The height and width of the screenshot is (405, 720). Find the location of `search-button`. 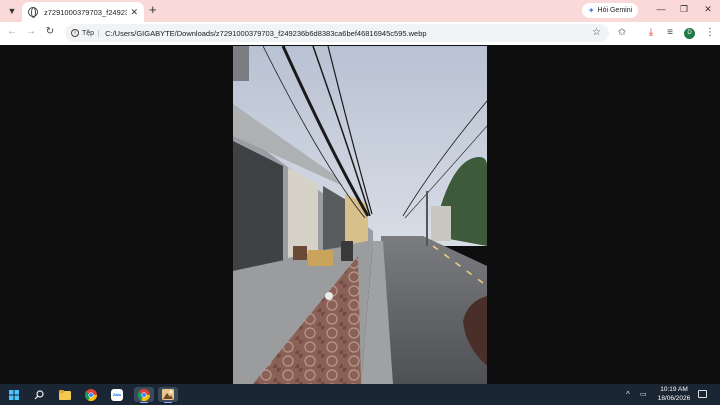

search-button is located at coordinates (39, 394).